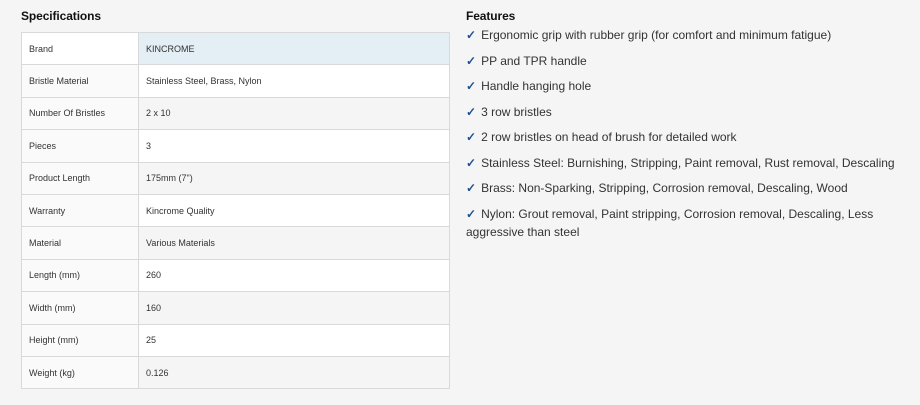 Image resolution: width=920 pixels, height=405 pixels. What do you see at coordinates (294, 340) in the screenshot?
I see `spec-value: 25` at bounding box center [294, 340].